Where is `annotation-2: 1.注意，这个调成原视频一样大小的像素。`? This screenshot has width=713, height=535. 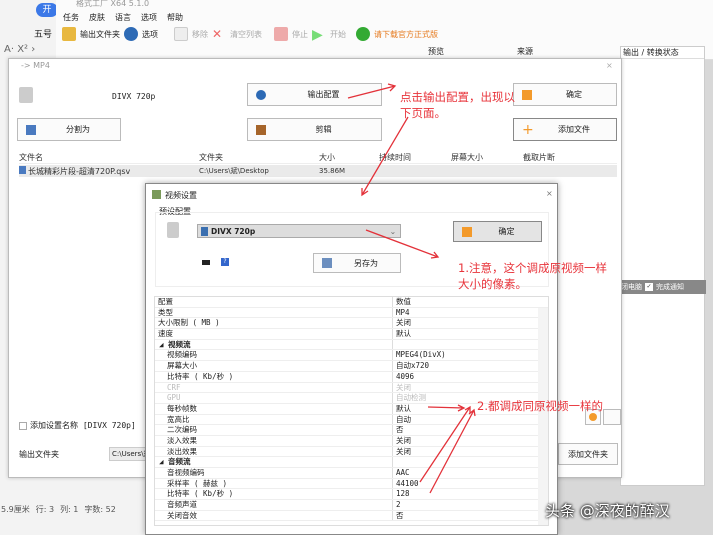
annotation-2: 1.注意，这个调成原视频一样大小的像素。 is located at coordinates (532, 276).